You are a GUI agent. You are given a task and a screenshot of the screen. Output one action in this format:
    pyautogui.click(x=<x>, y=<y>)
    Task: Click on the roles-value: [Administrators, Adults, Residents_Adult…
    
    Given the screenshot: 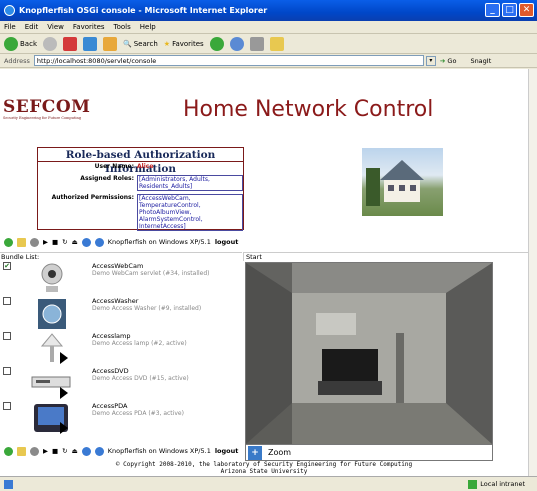 What is the action you would take?
    pyautogui.click(x=190, y=183)
    